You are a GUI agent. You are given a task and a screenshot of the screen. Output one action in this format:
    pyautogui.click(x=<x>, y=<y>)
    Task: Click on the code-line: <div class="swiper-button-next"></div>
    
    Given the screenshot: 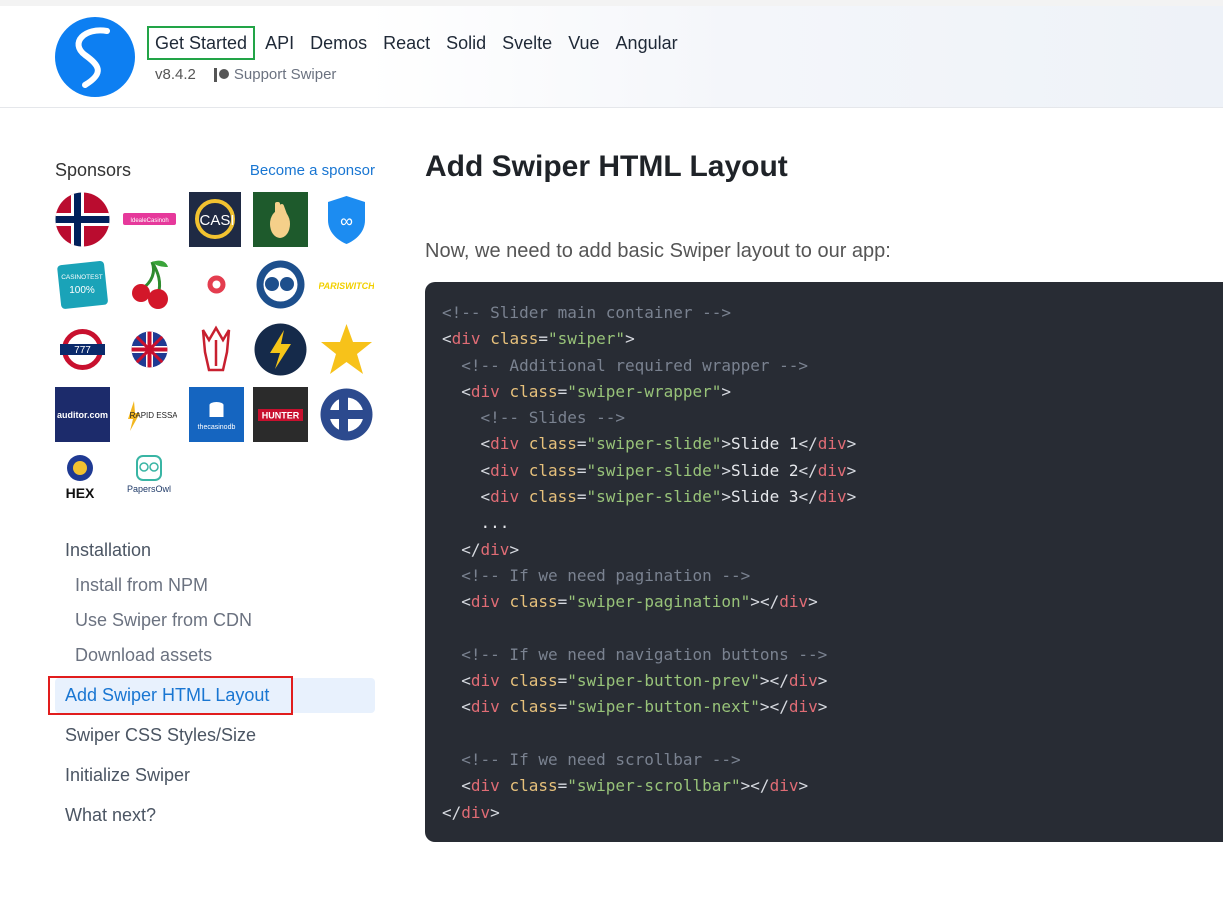 What is the action you would take?
    pyautogui.click(x=644, y=707)
    